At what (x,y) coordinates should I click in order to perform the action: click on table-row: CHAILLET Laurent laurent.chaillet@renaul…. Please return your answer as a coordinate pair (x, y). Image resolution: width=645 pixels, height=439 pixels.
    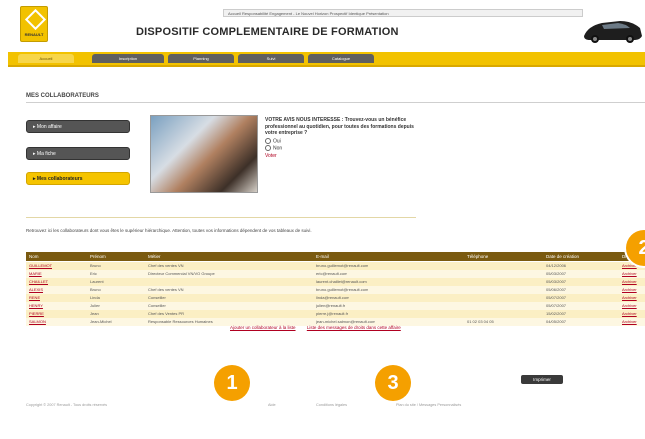
    Looking at the image, I should click on (335, 282).